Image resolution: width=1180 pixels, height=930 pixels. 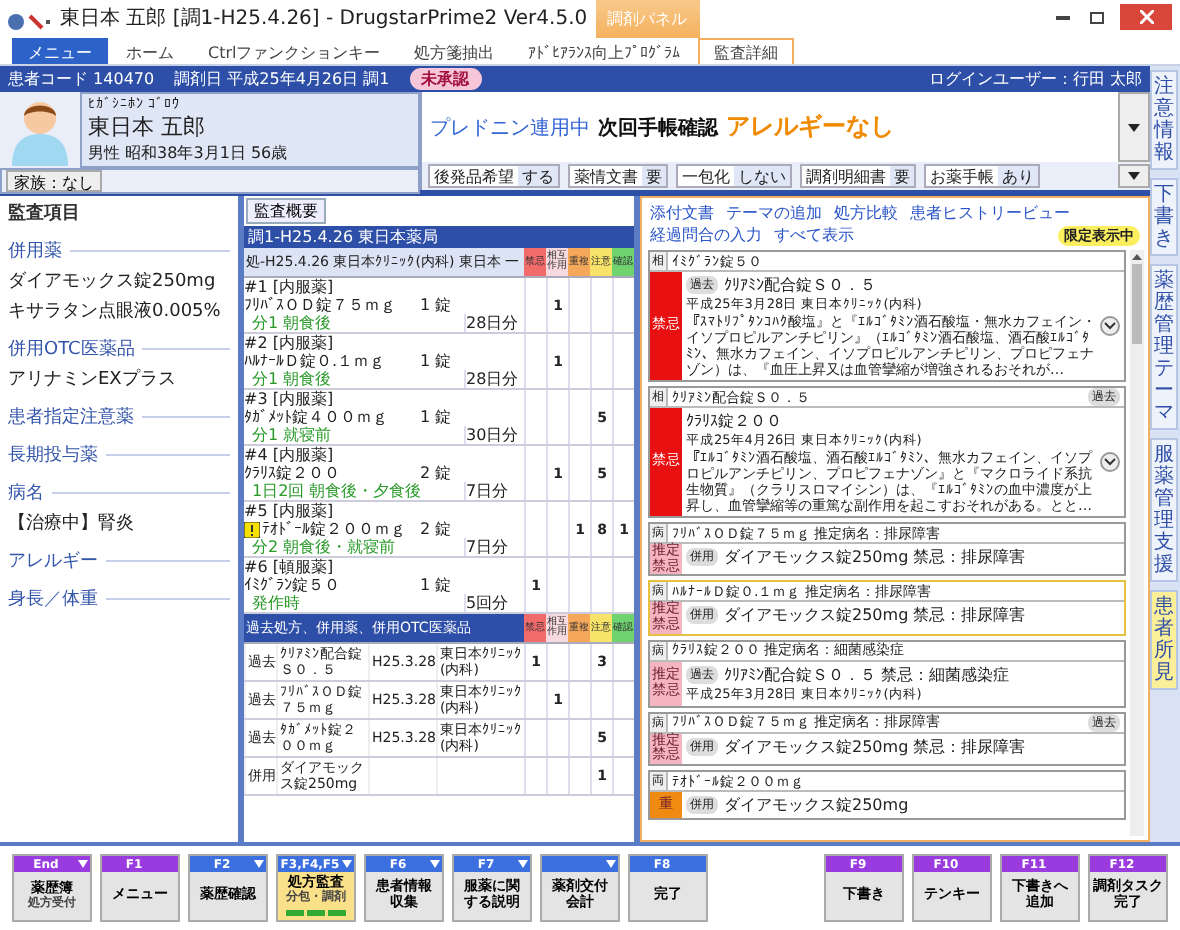 I want to click on family-field: 家族：なし, so click(x=210, y=181).